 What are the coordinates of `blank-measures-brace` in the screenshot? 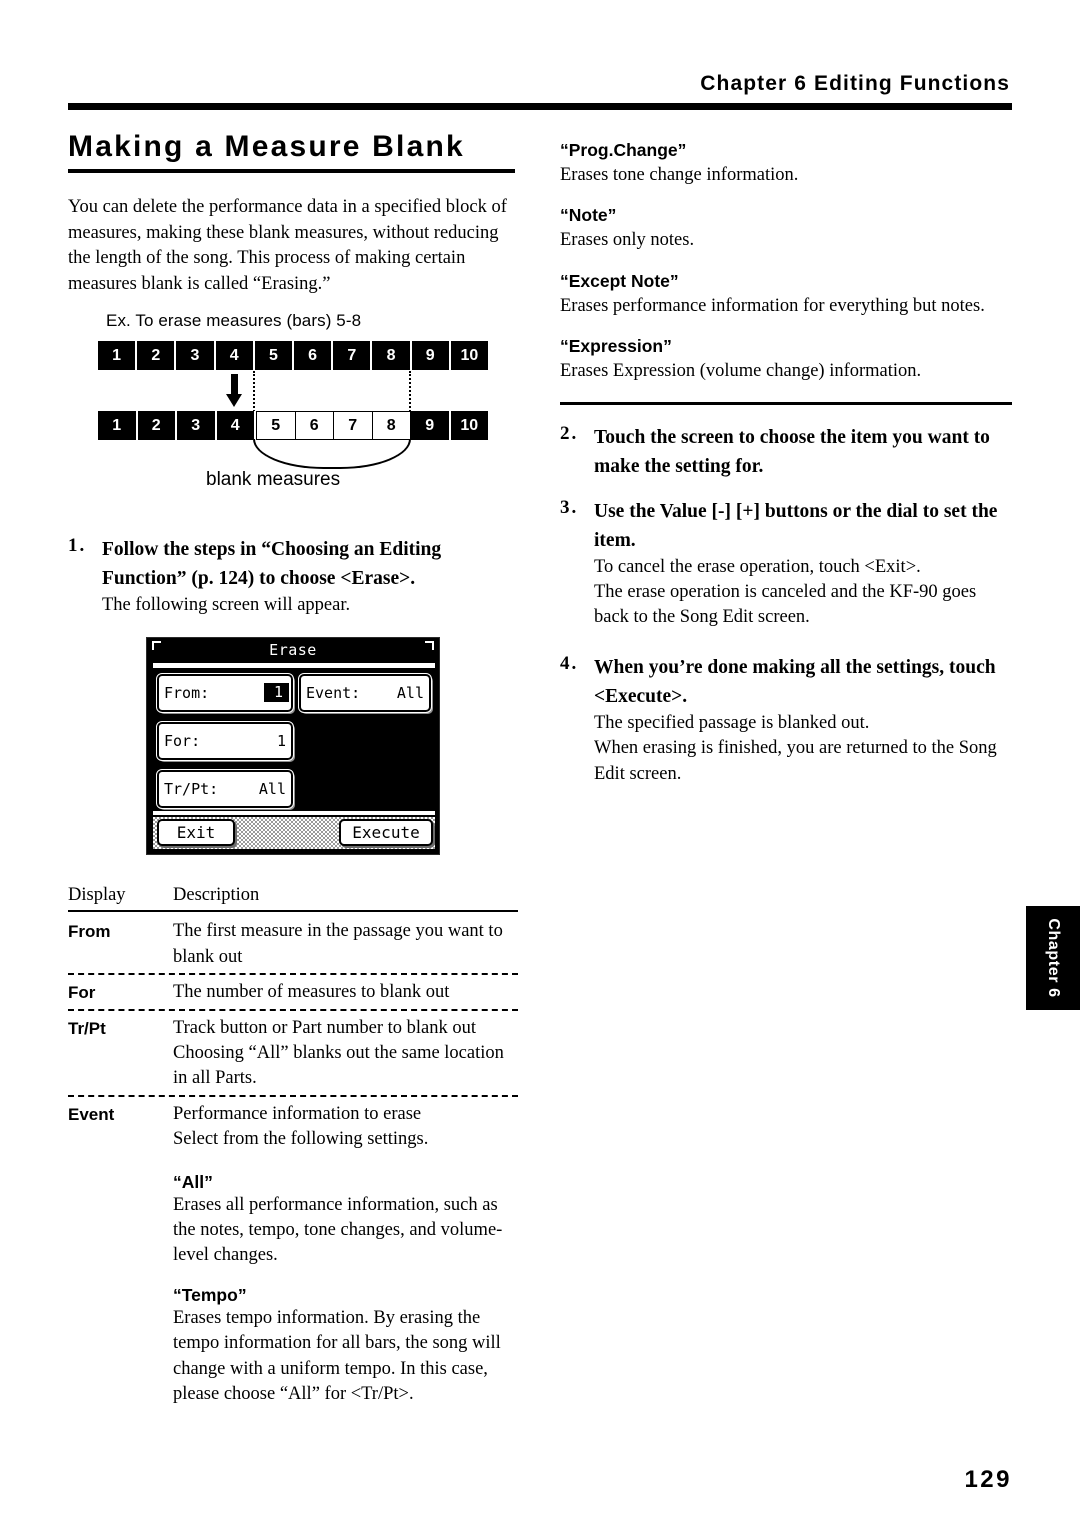 It's located at (332, 454).